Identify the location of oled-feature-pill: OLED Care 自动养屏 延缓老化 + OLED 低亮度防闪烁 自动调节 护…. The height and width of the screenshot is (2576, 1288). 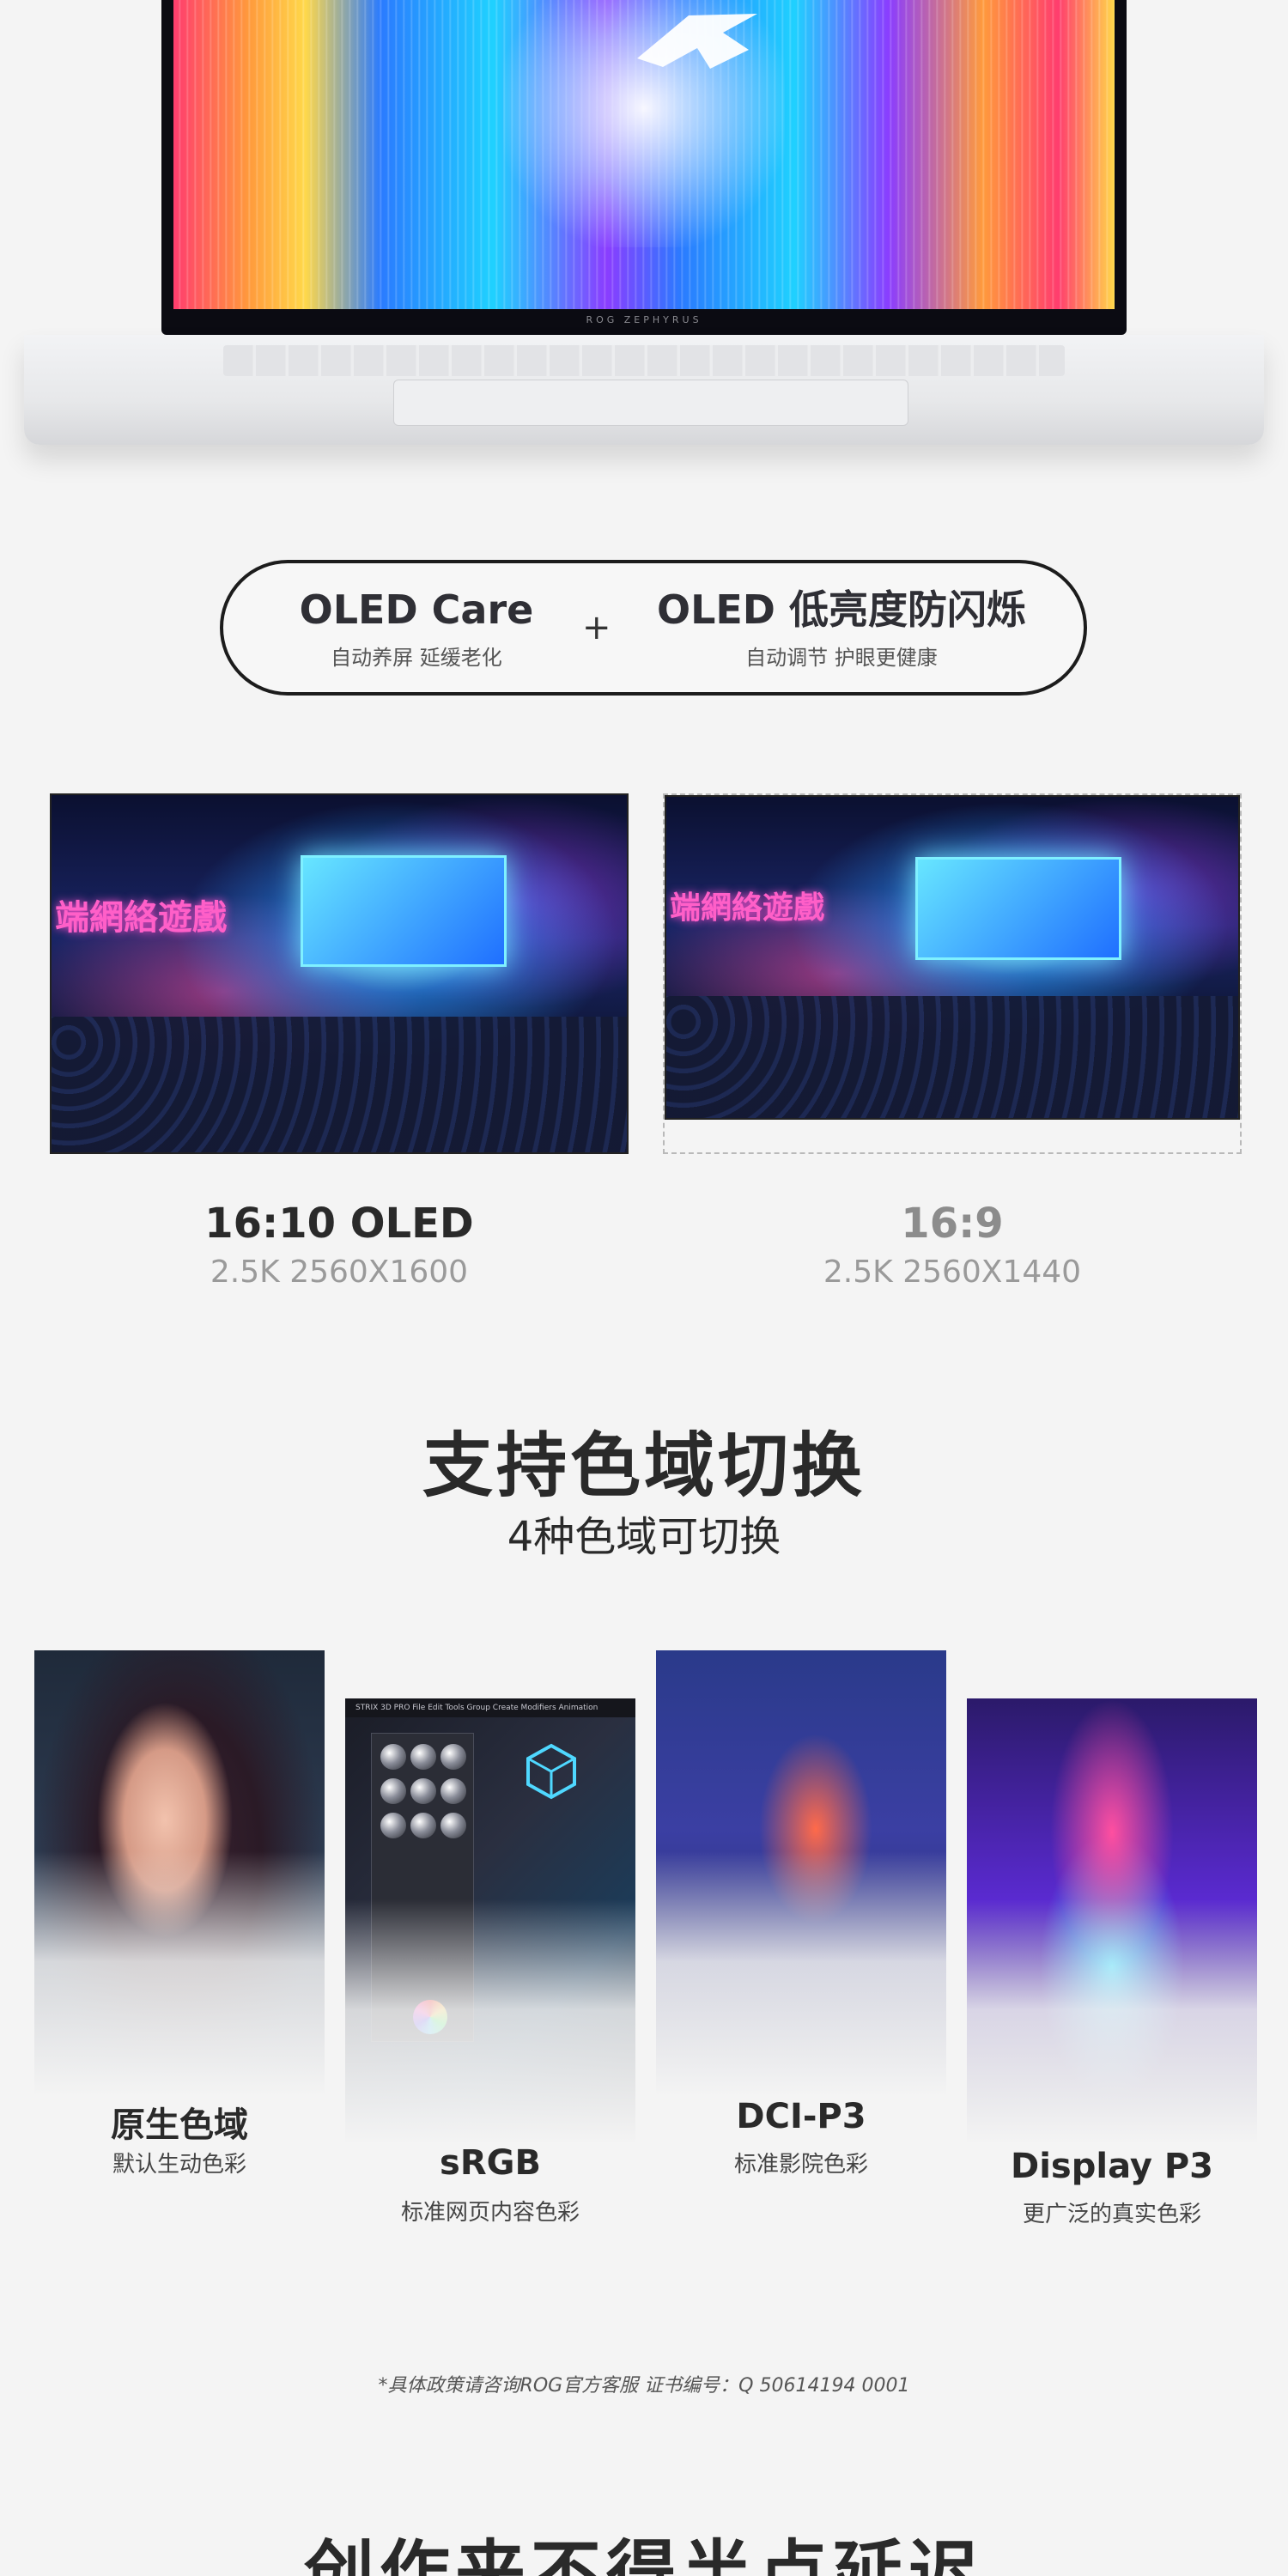
(653, 628).